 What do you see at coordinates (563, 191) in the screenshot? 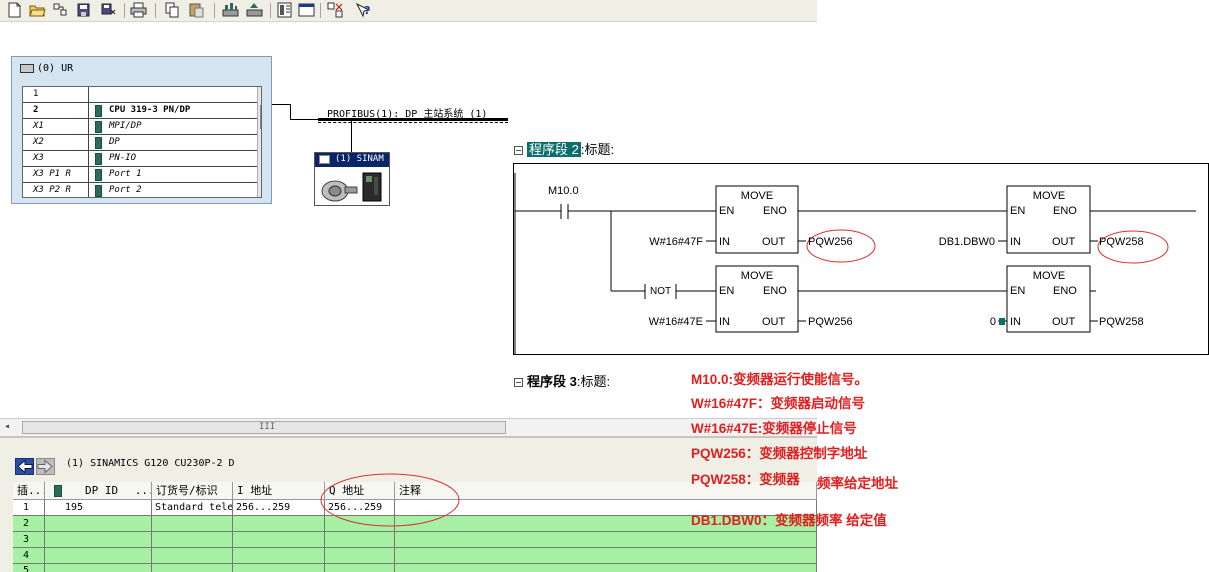
I see `contact-m10-label: M10.0` at bounding box center [563, 191].